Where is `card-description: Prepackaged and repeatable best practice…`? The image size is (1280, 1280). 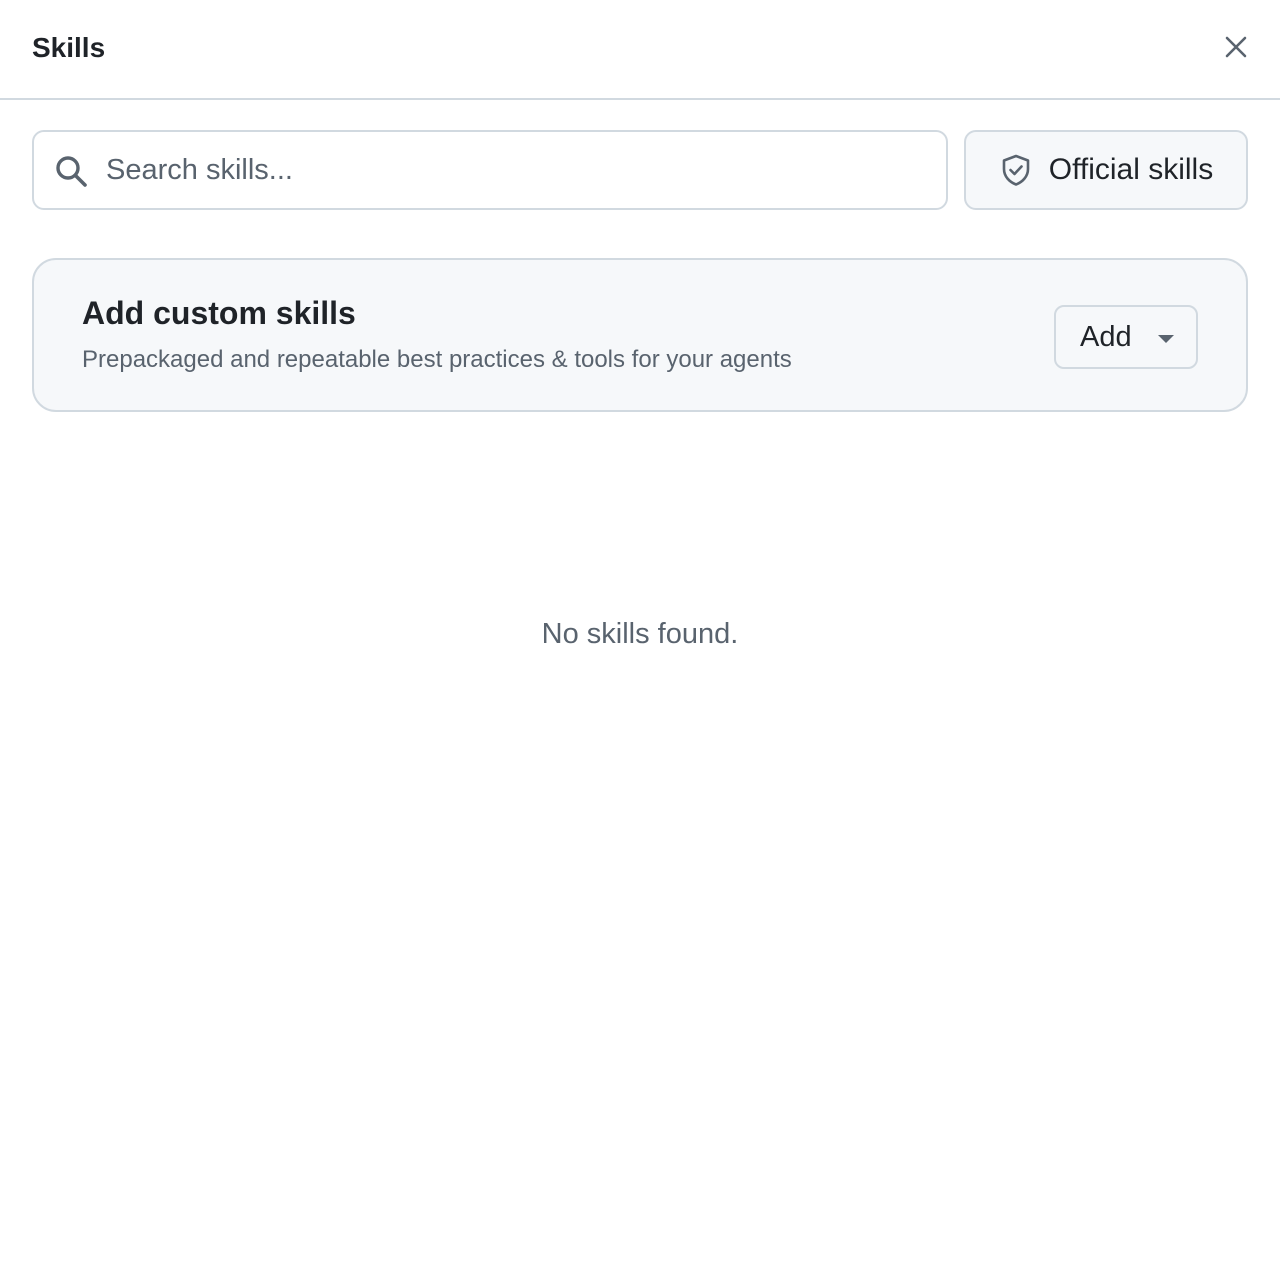
card-description: Prepackaged and repeatable best practice… is located at coordinates (437, 359).